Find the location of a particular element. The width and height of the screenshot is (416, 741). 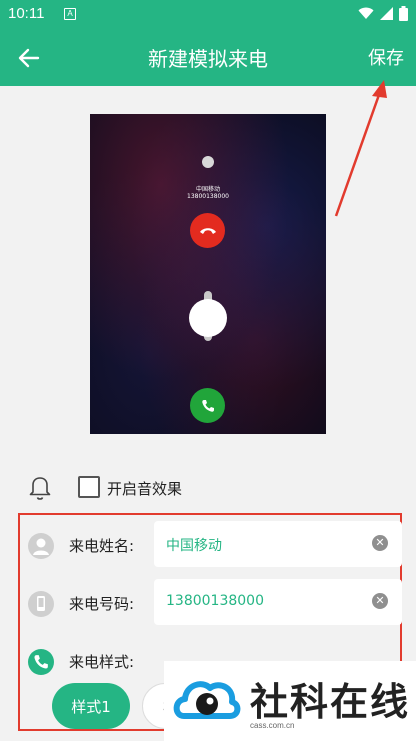

answer-button is located at coordinates (207, 405).